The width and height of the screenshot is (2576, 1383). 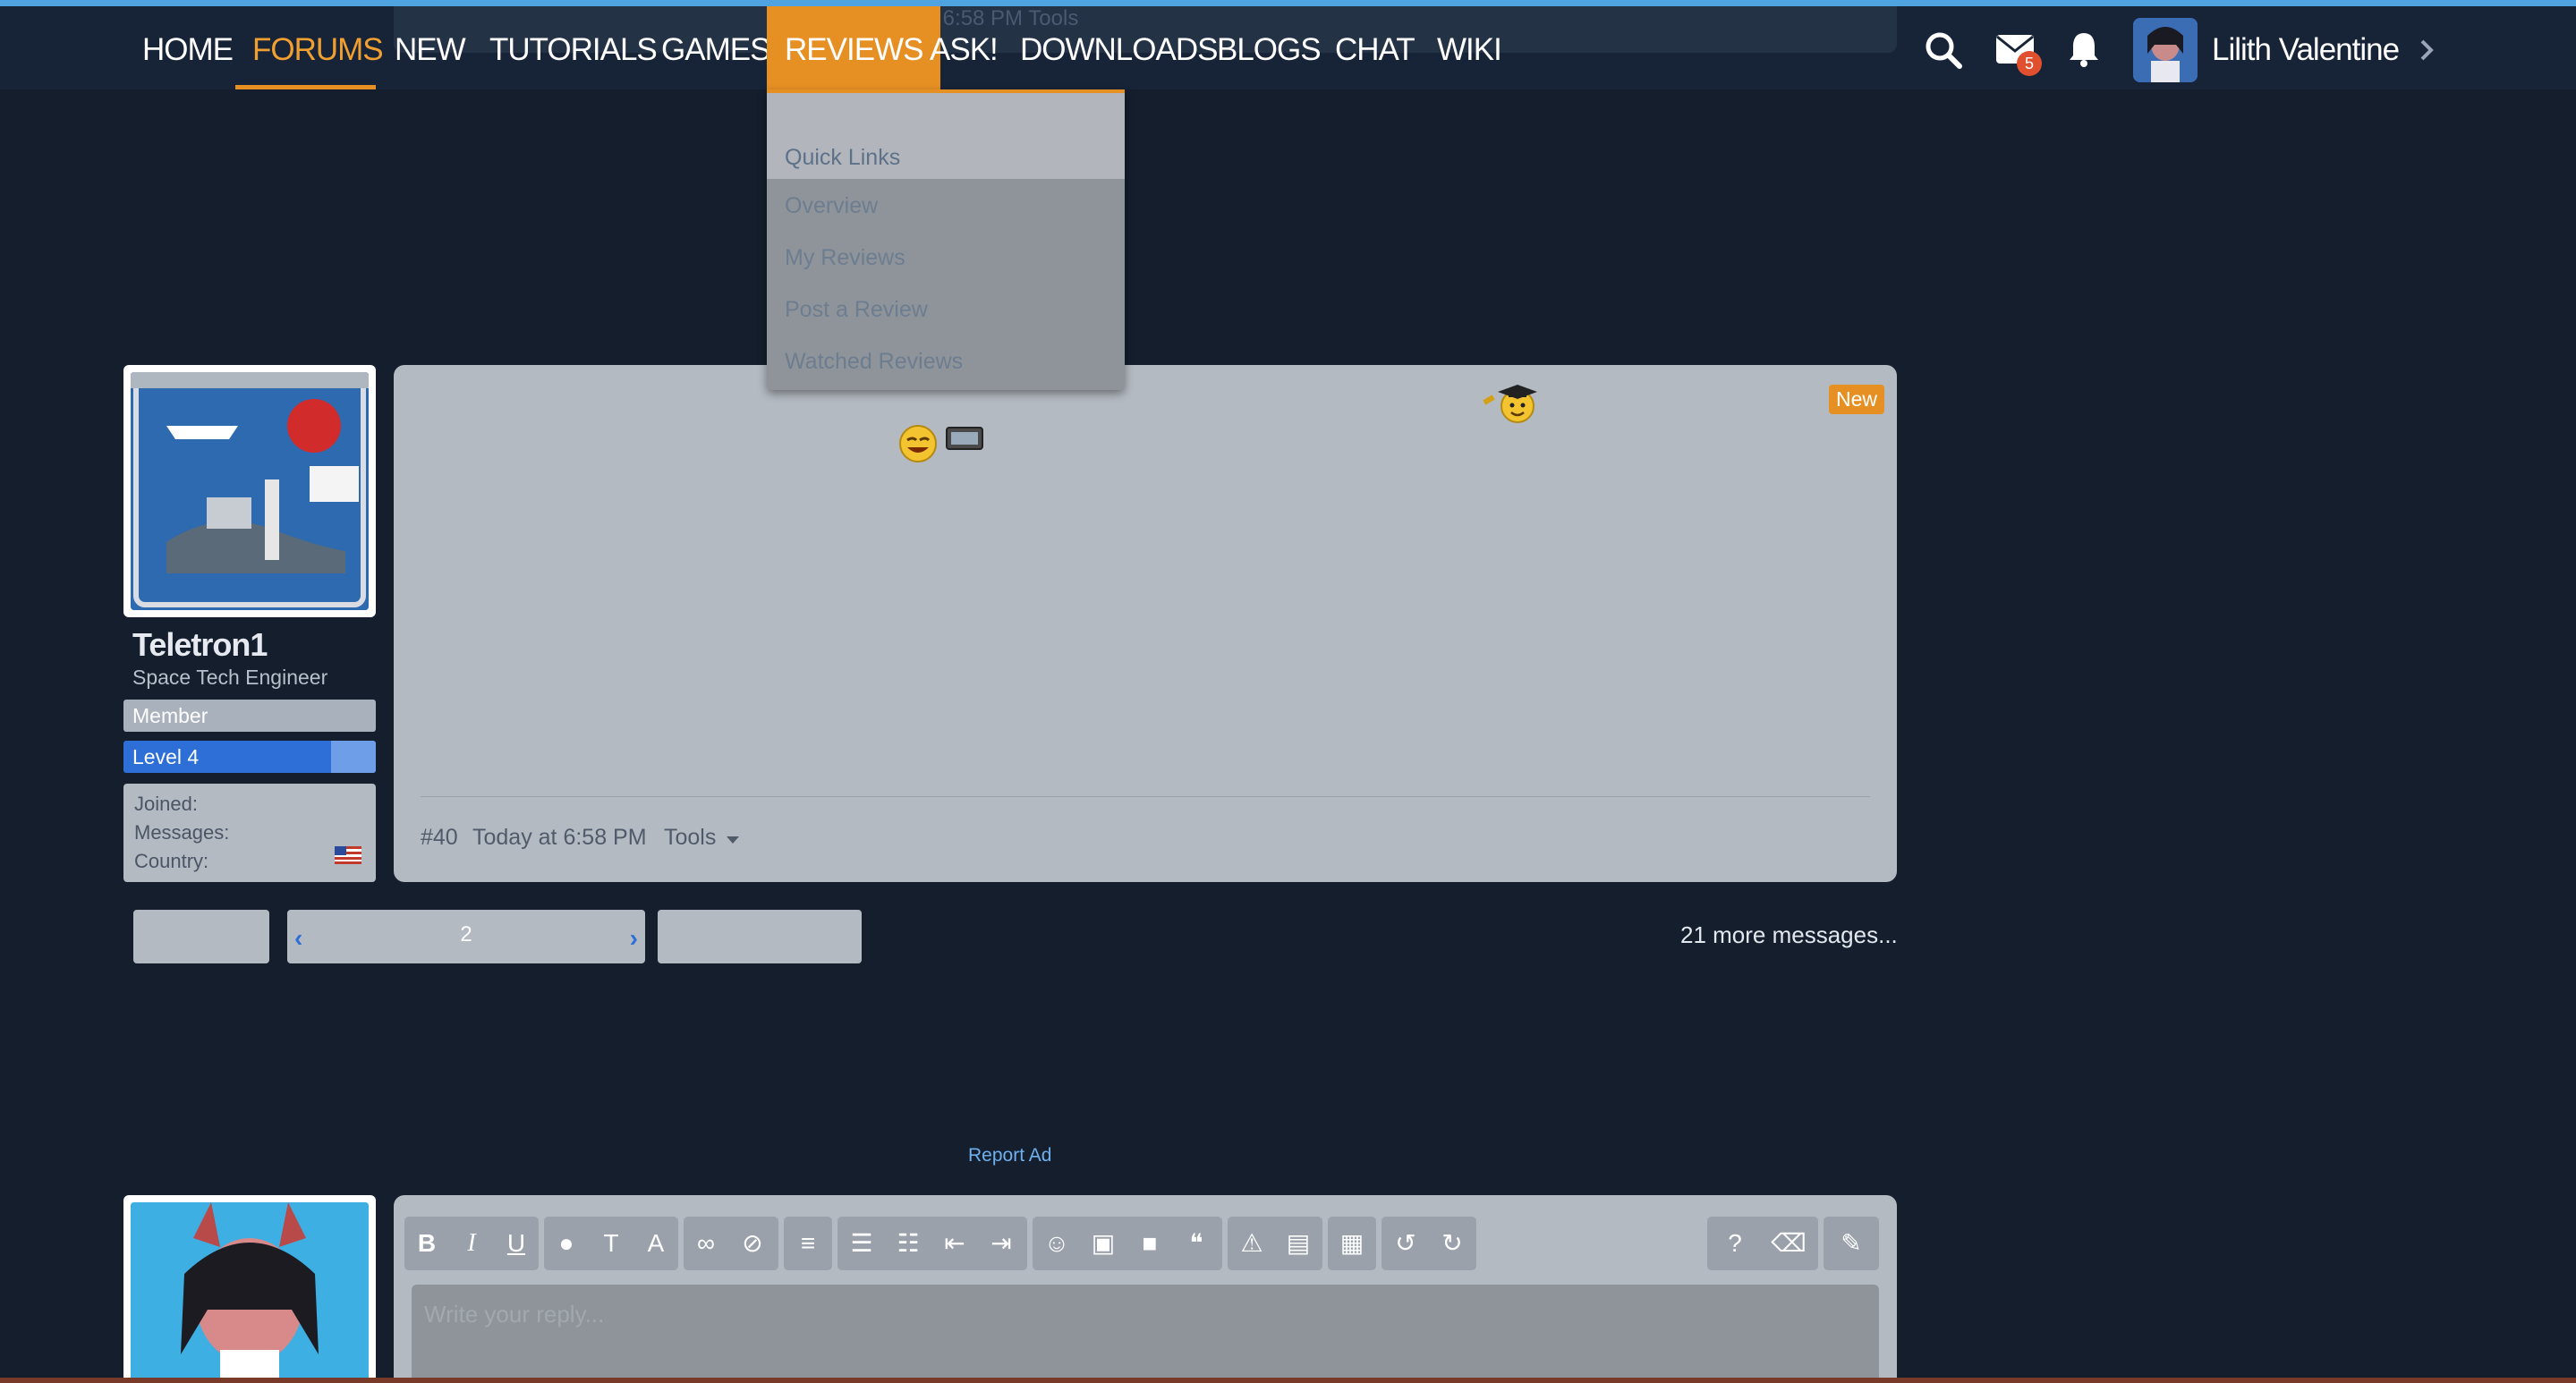 I want to click on toolbar-group-lists: ☰ ☷ ⇤ ⇥, so click(x=932, y=1244).